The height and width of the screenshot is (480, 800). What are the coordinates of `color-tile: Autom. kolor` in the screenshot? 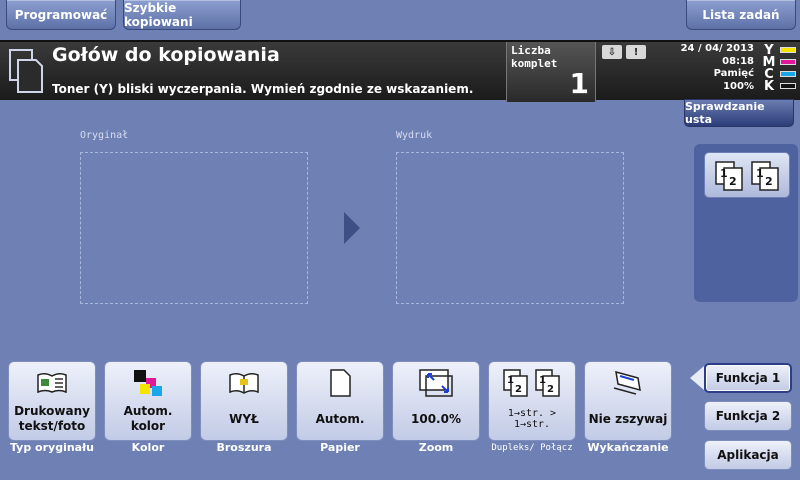 It's located at (148, 401).